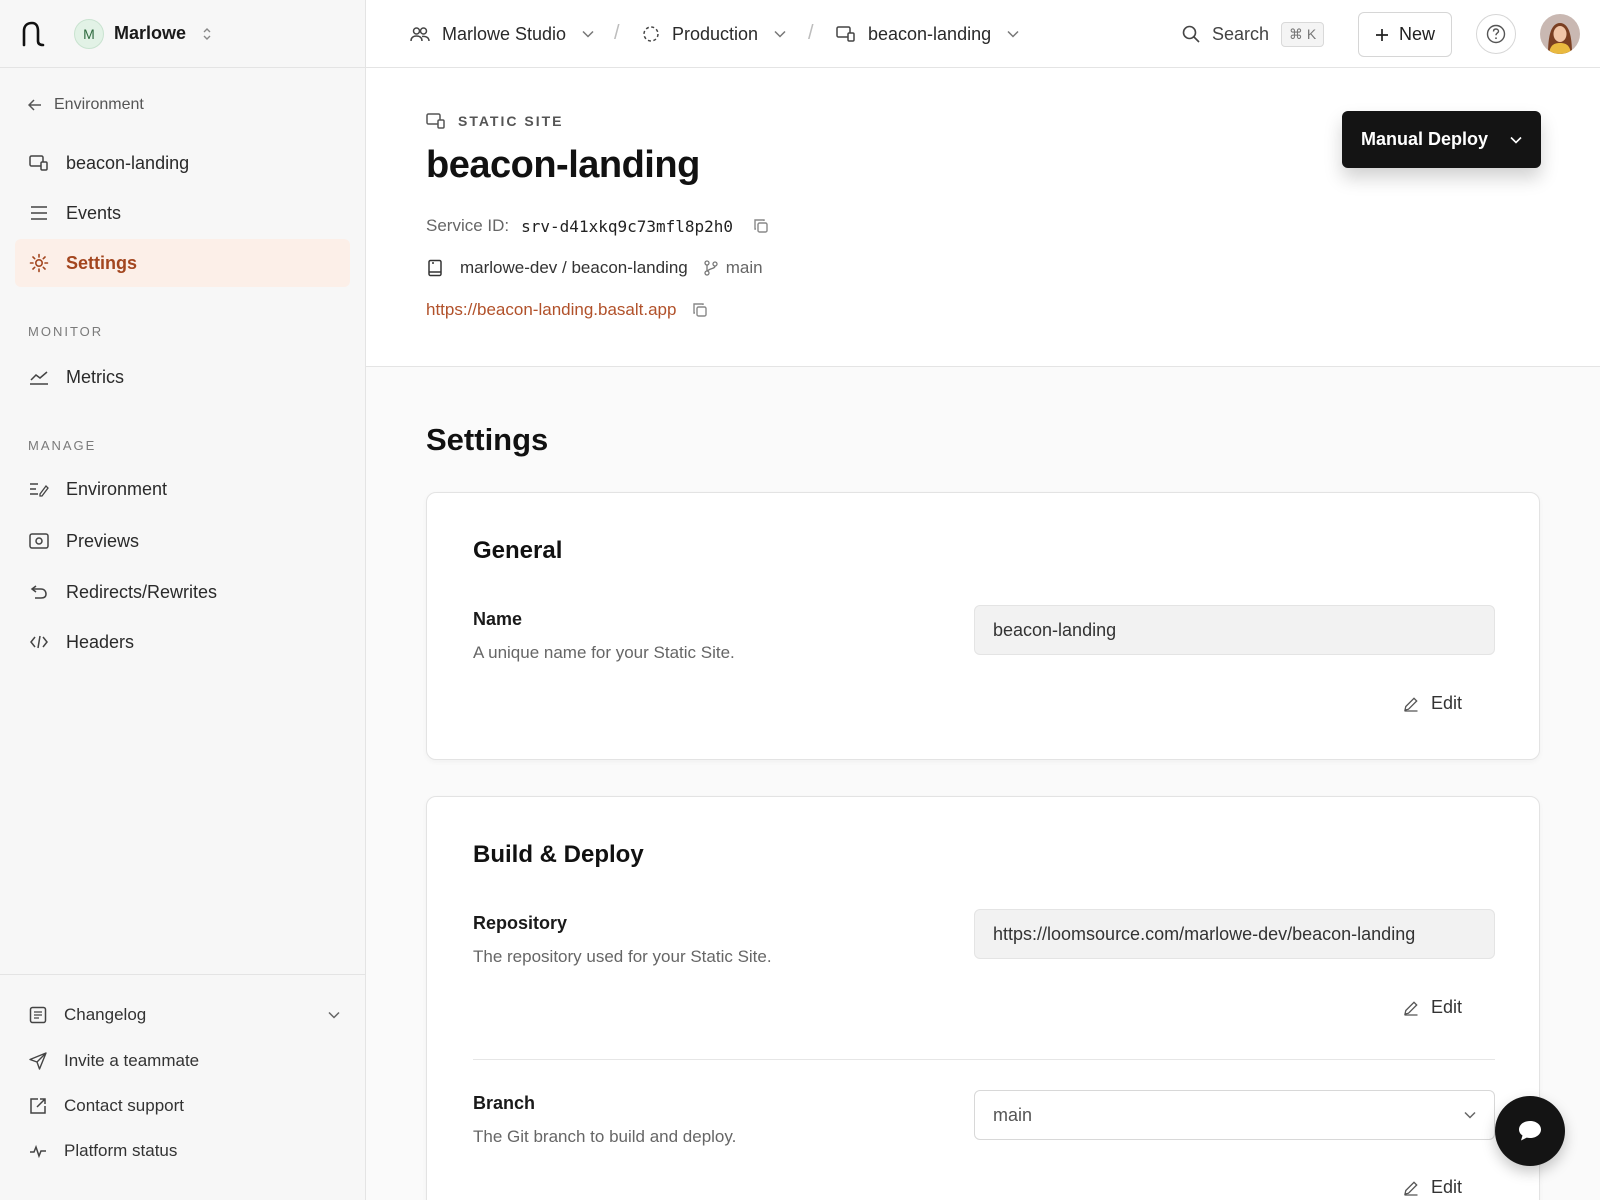 This screenshot has height=1200, width=1600. I want to click on chat-button, so click(1530, 1131).